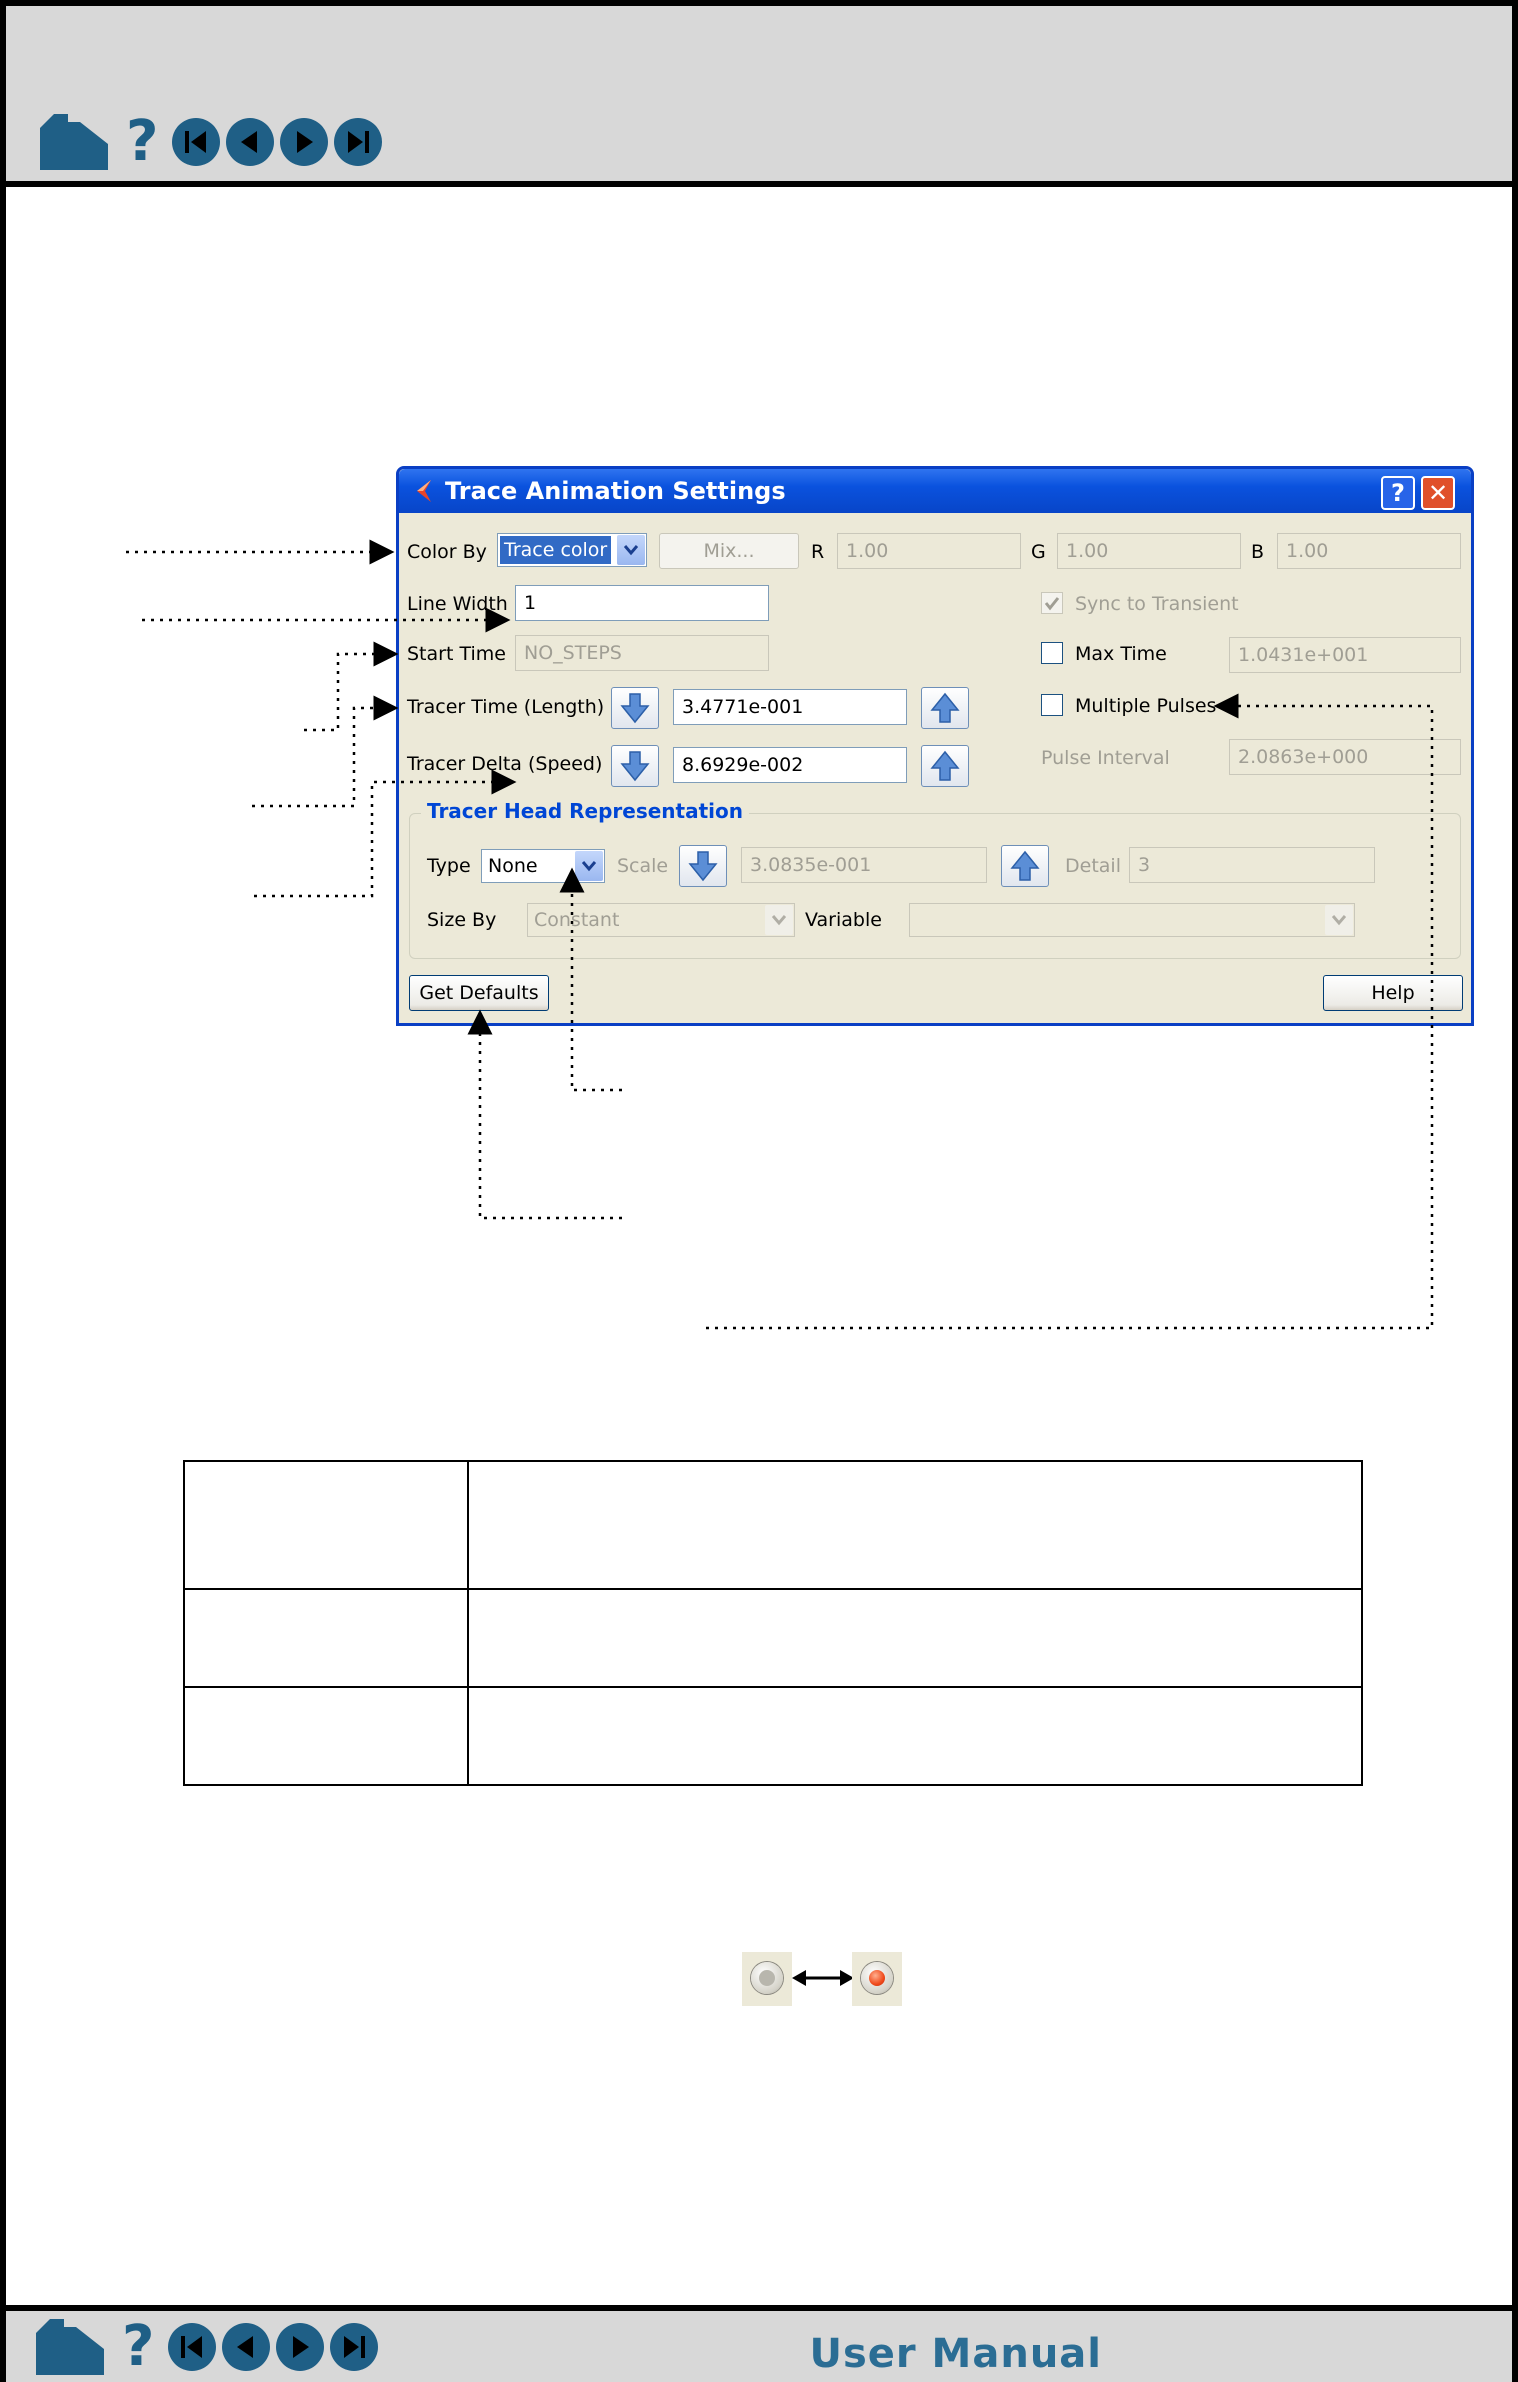  I want to click on footer-title: User Manual, so click(955, 2354).